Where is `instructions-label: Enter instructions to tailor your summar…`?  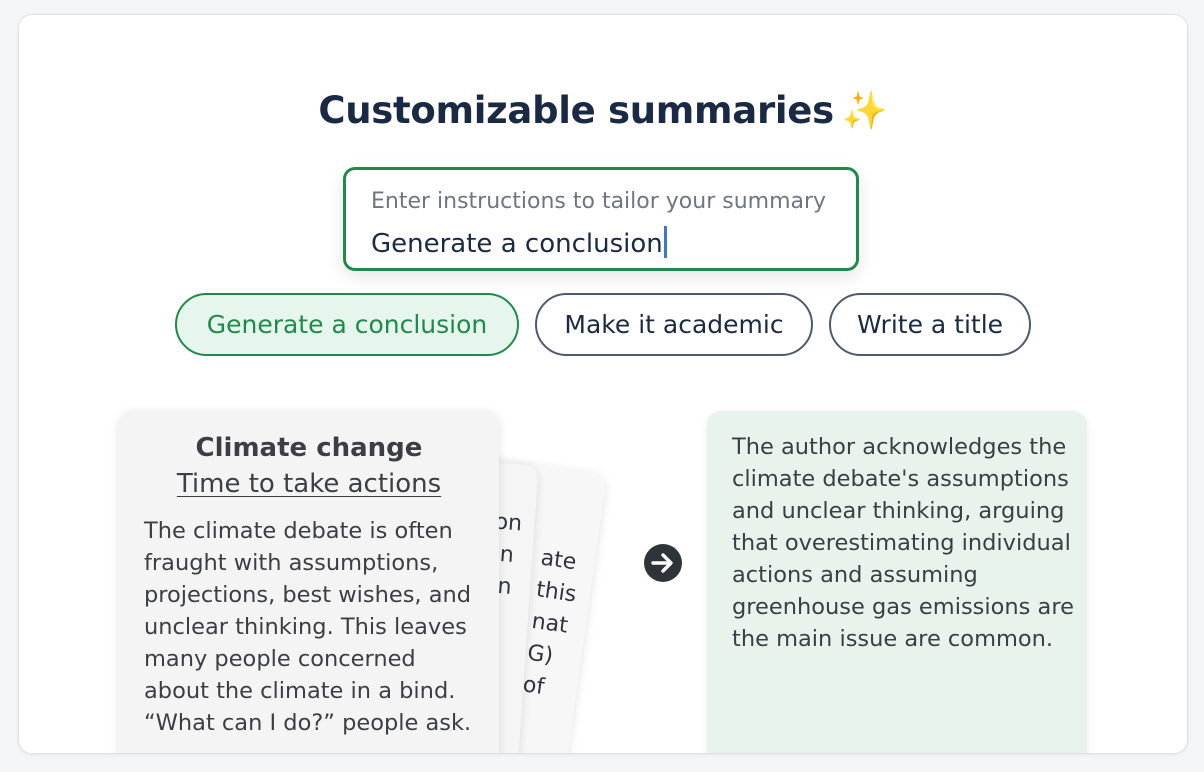 instructions-label: Enter instructions to tailor your summar… is located at coordinates (599, 201).